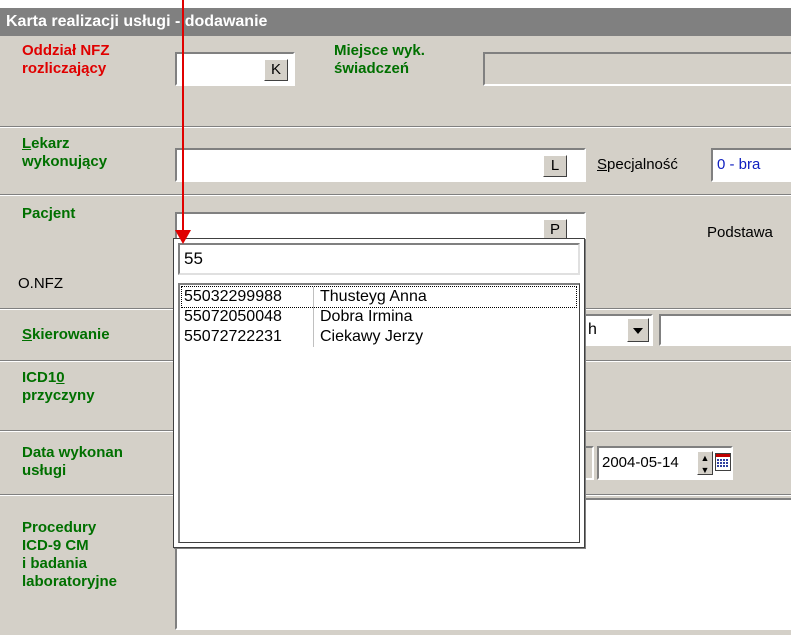  I want to click on patient-search-input: 55, so click(379, 259).